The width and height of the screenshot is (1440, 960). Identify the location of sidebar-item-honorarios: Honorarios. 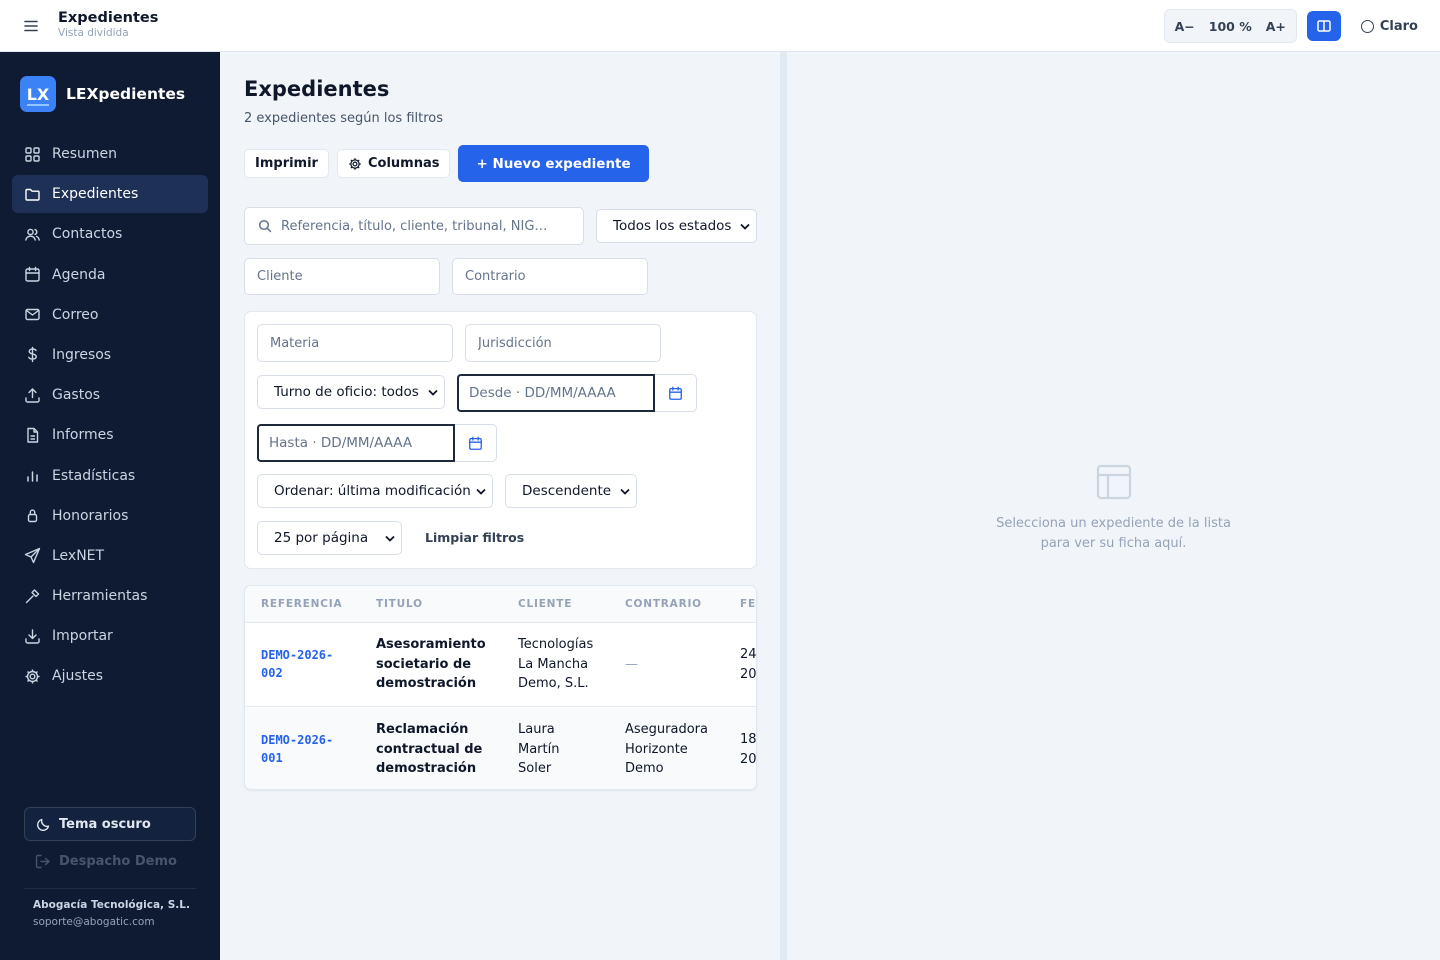
(110, 516).